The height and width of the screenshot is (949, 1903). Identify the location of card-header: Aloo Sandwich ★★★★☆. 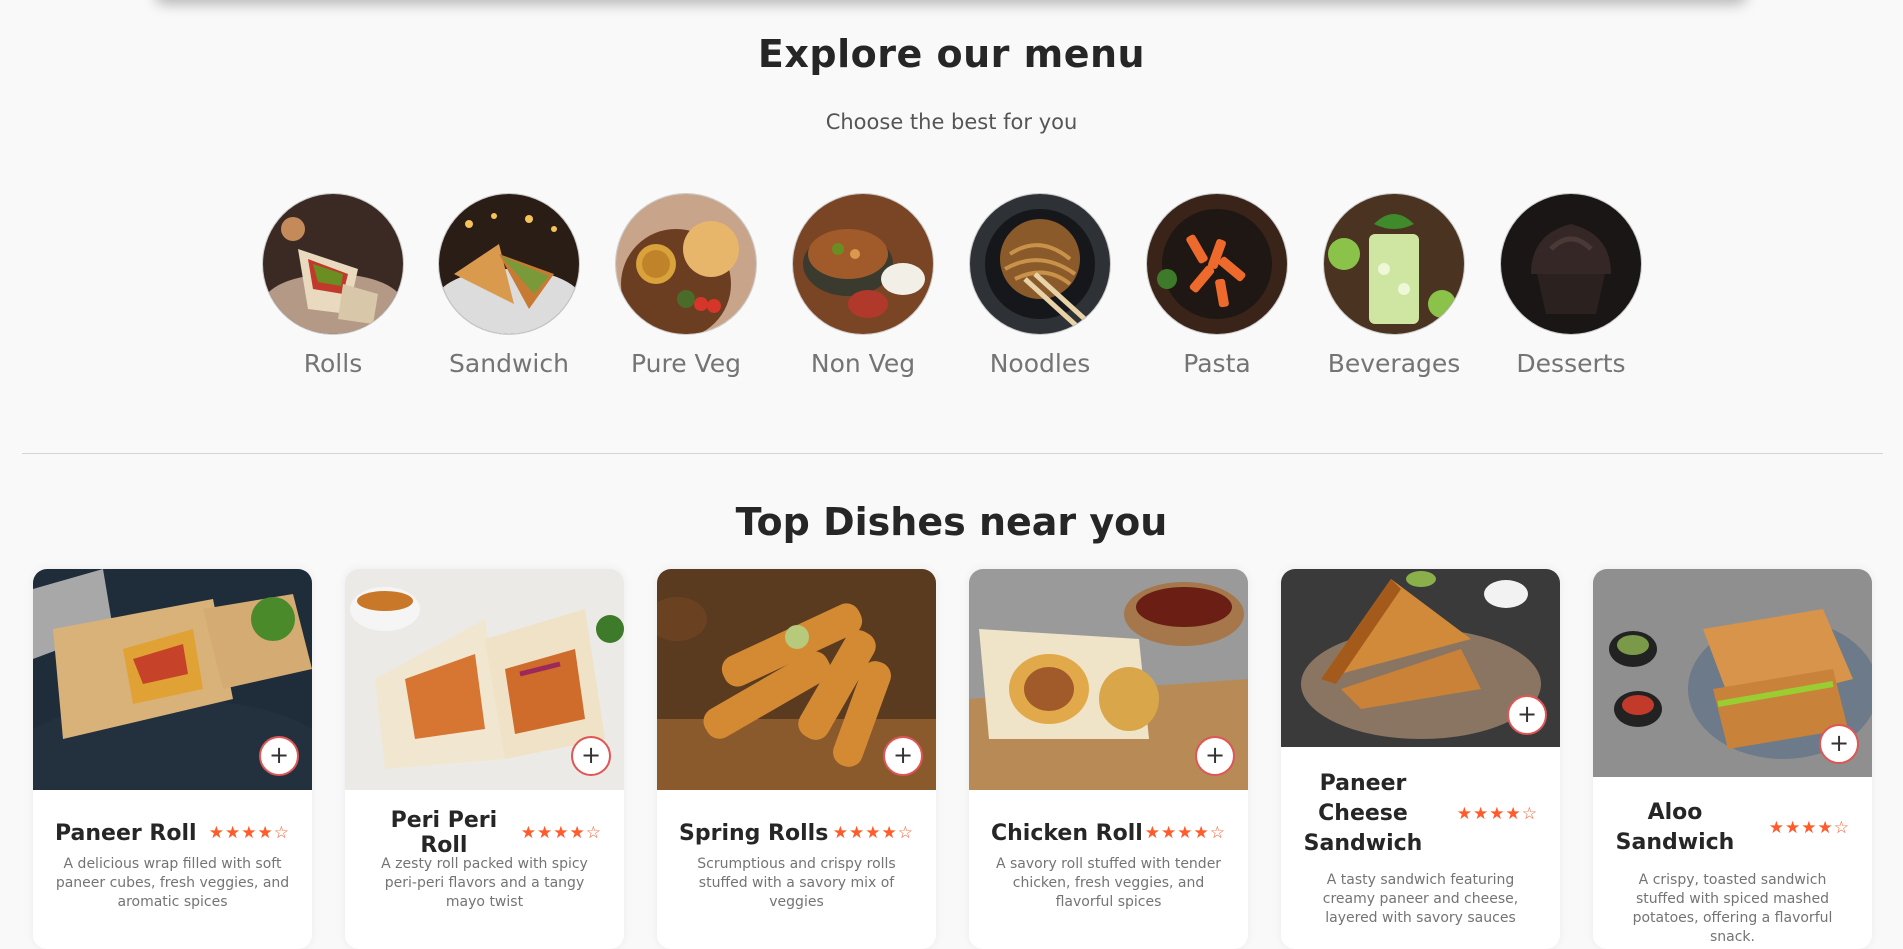
(1732, 828).